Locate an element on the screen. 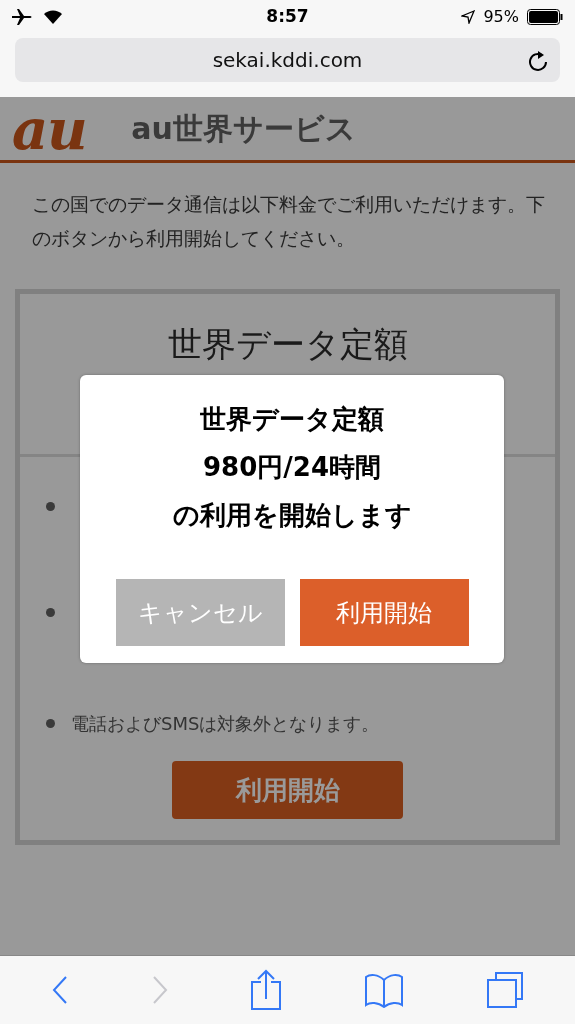  url-text: sekai.kddi.com is located at coordinates (287, 60).